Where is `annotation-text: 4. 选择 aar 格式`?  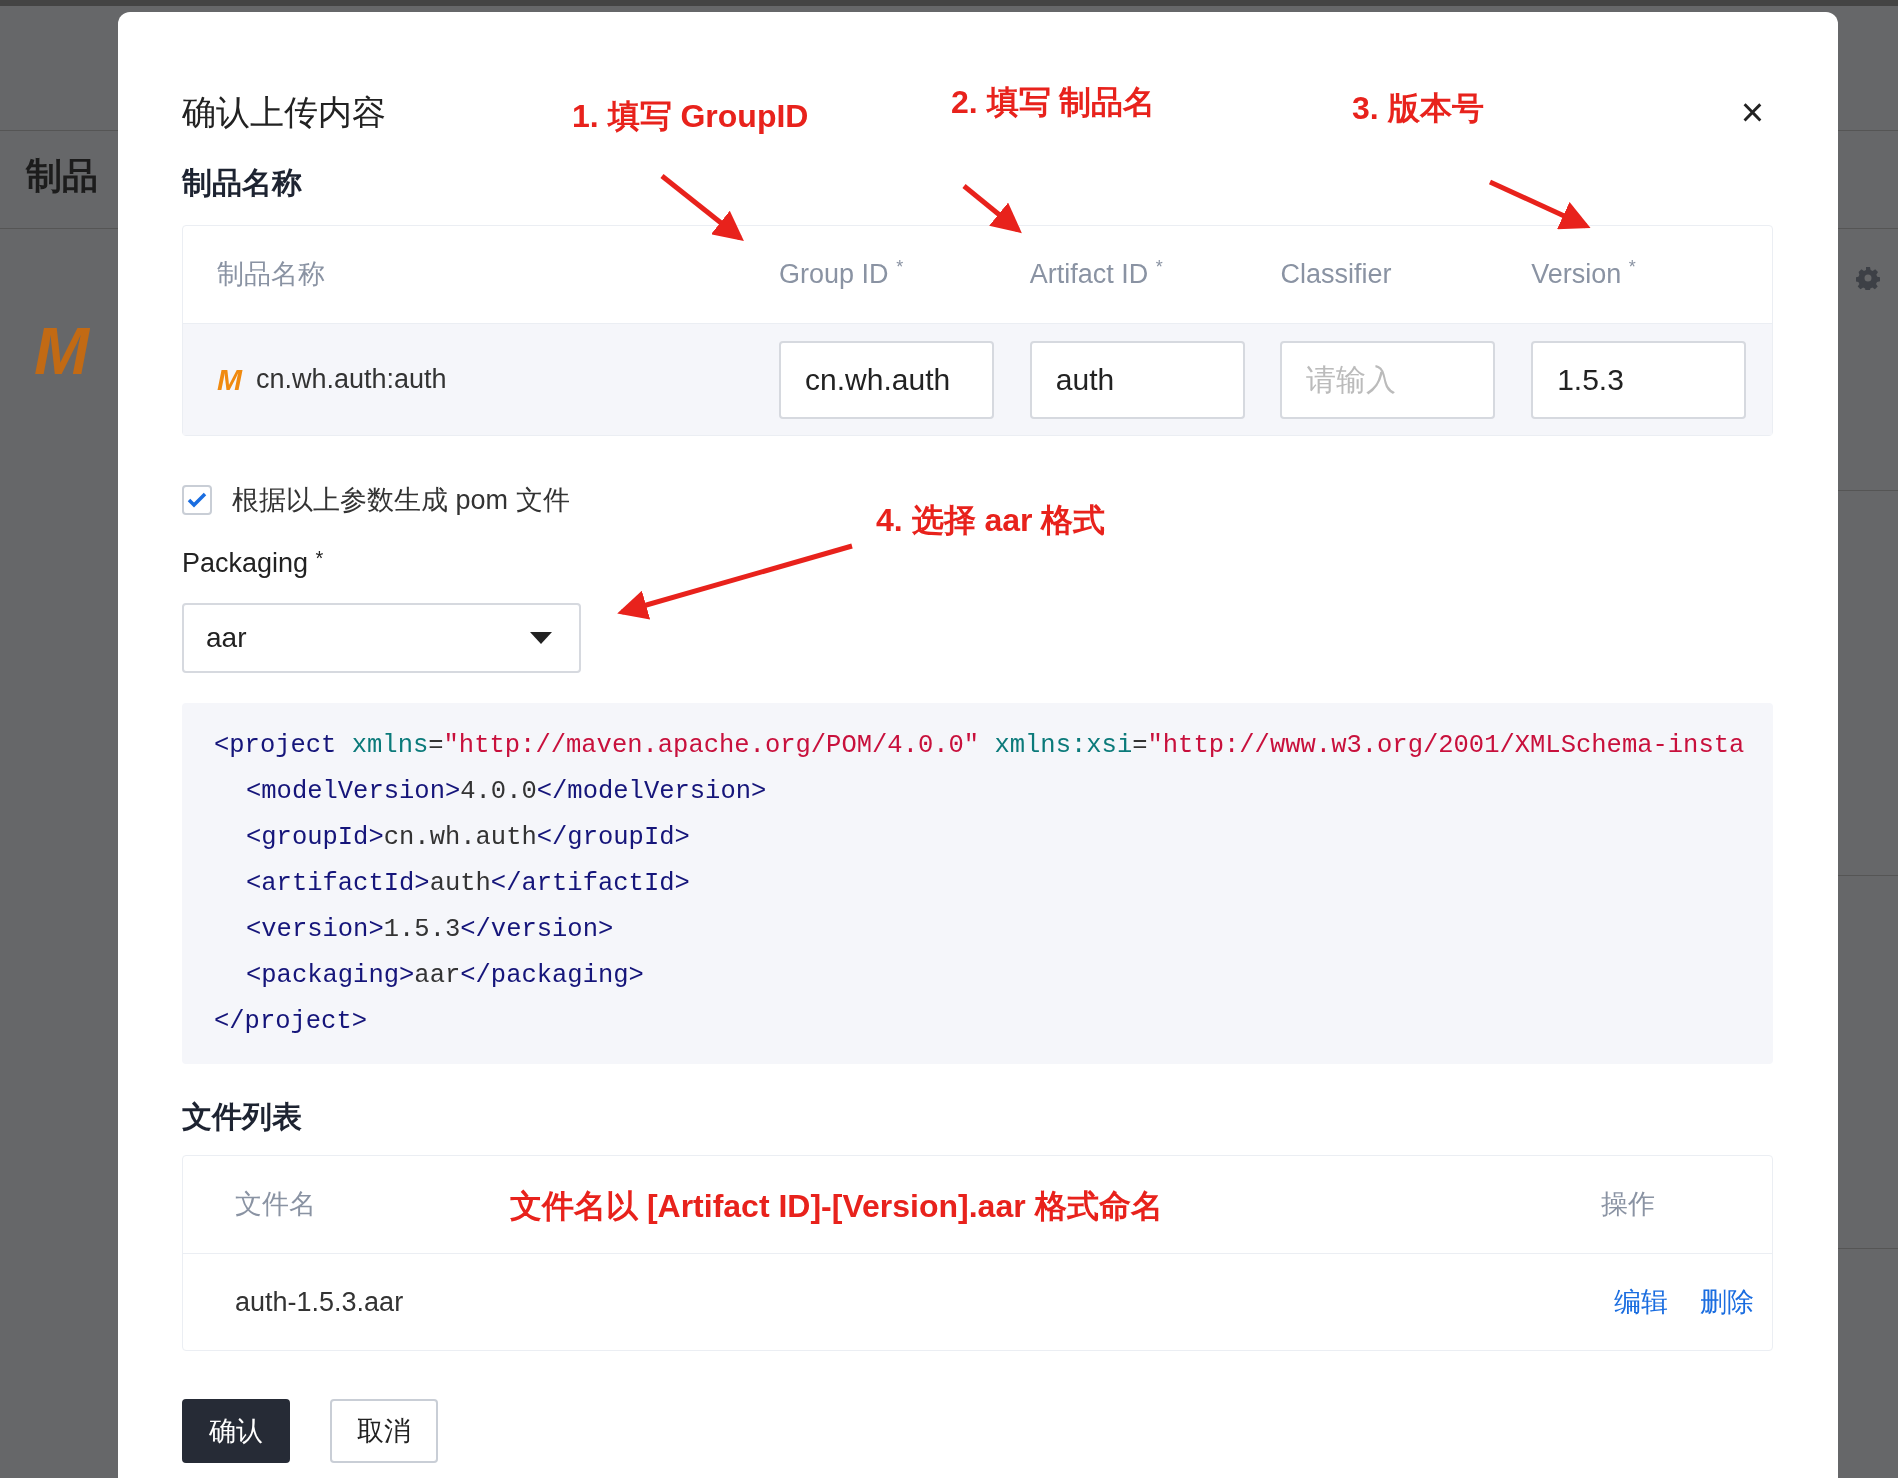
annotation-text: 4. 选择 aar 格式 is located at coordinates (991, 520).